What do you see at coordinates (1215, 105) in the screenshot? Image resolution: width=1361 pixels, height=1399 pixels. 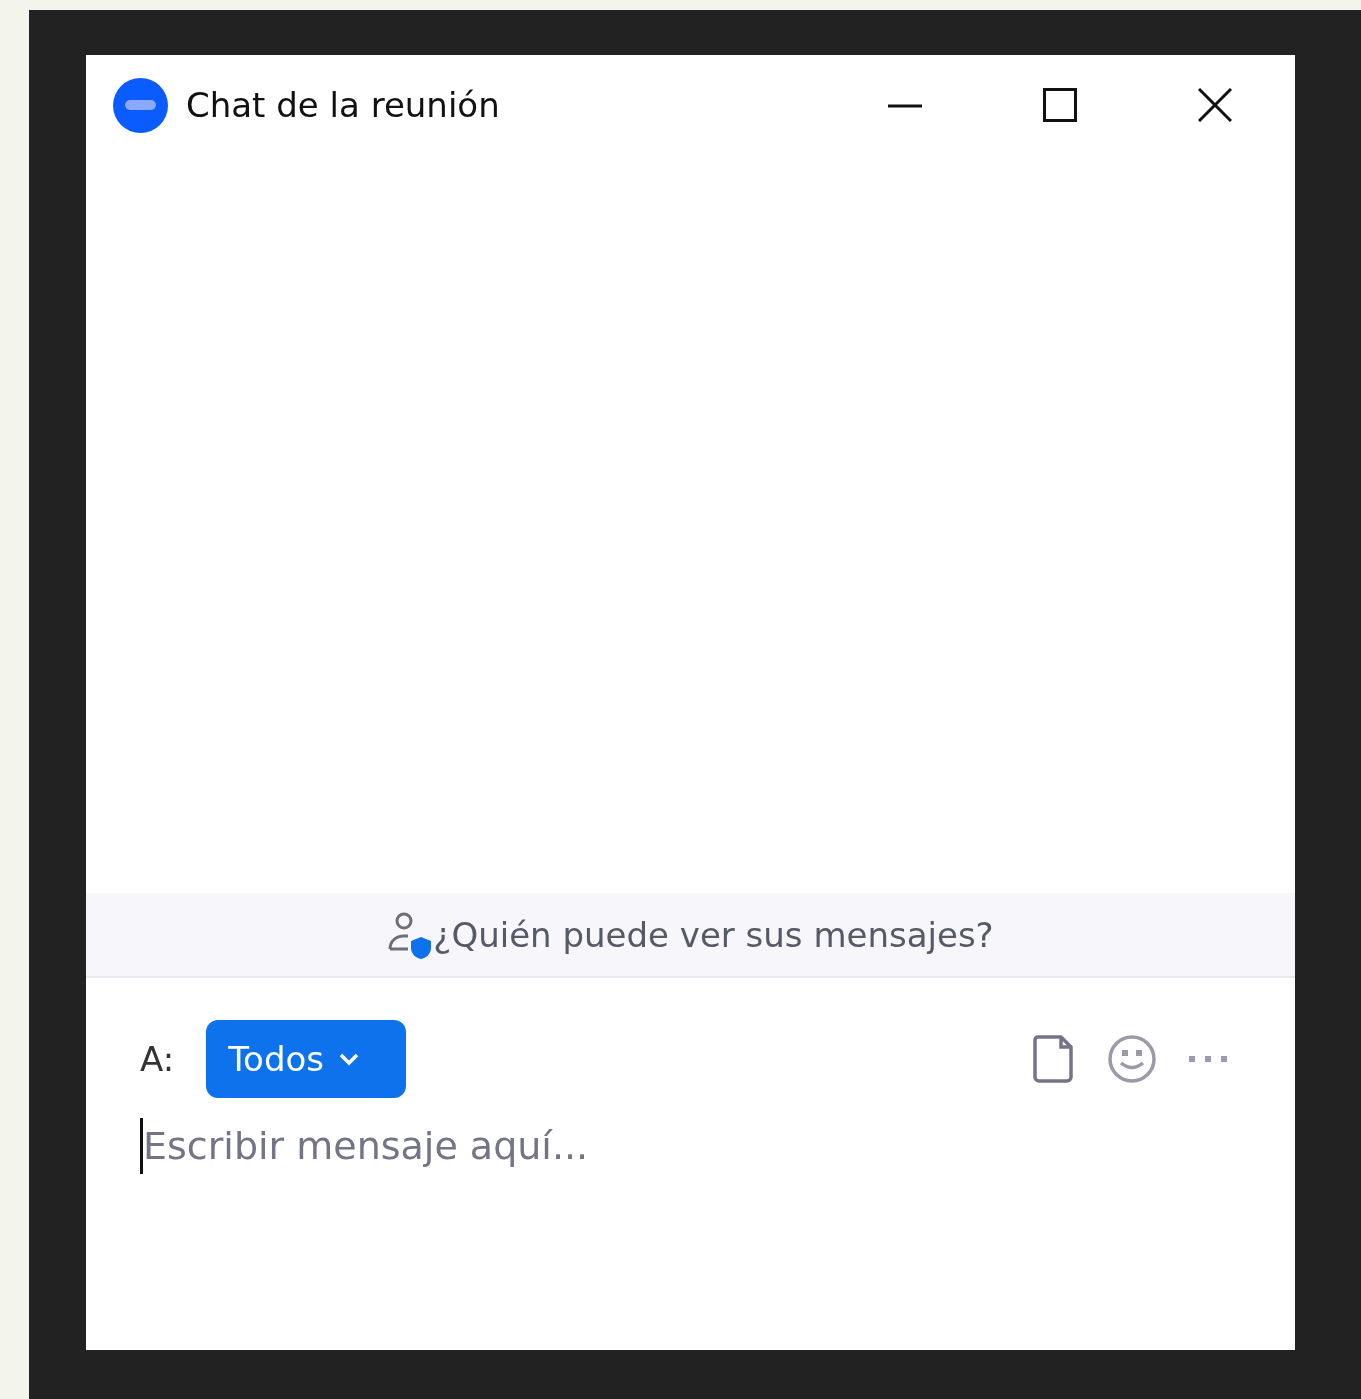 I see `close-icon` at bounding box center [1215, 105].